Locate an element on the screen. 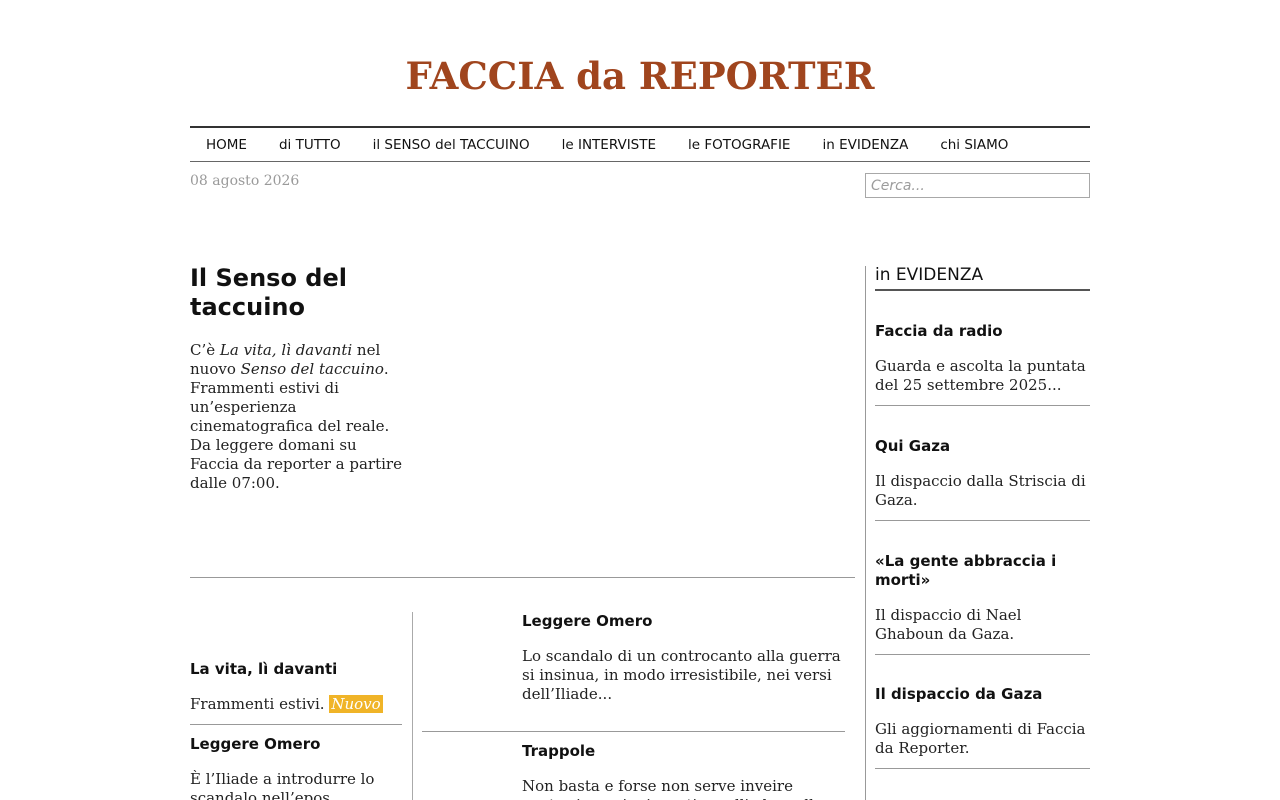  new-badge: Nuovo is located at coordinates (356, 704).